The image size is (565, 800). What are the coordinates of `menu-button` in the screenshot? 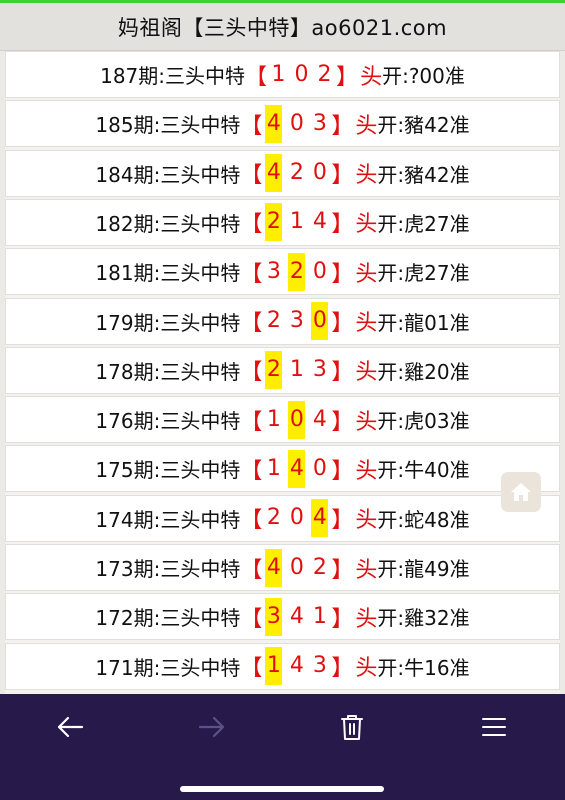 It's located at (494, 727).